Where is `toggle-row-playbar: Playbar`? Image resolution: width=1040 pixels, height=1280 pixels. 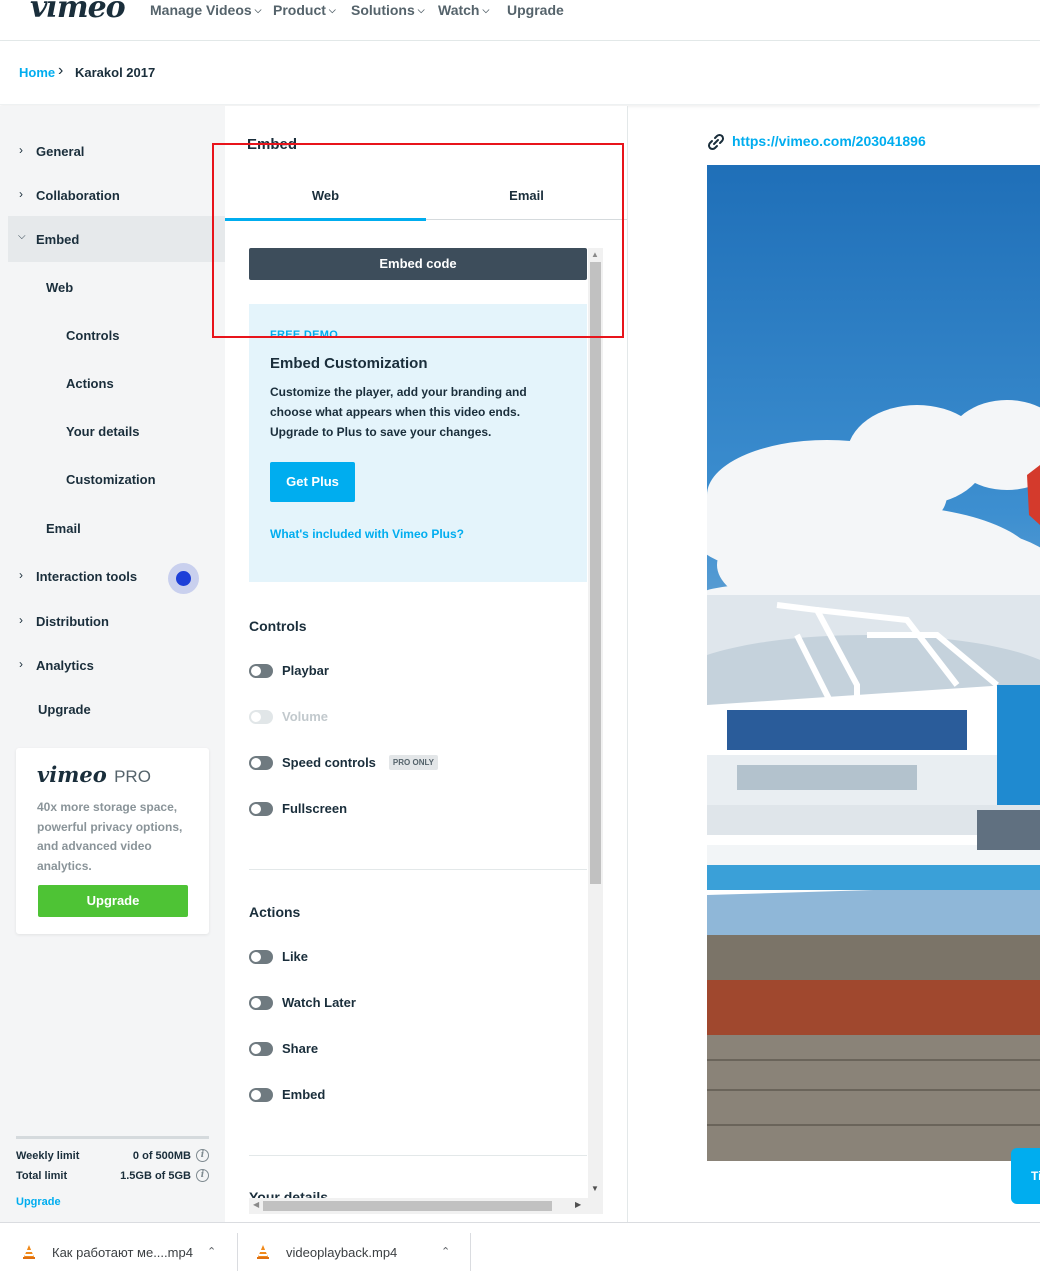 toggle-row-playbar: Playbar is located at coordinates (289, 670).